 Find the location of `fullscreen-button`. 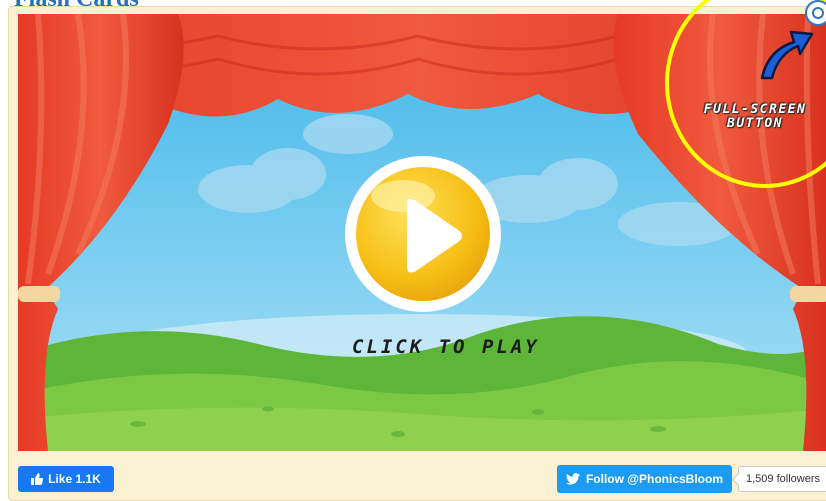

fullscreen-button is located at coordinates (815, 13).